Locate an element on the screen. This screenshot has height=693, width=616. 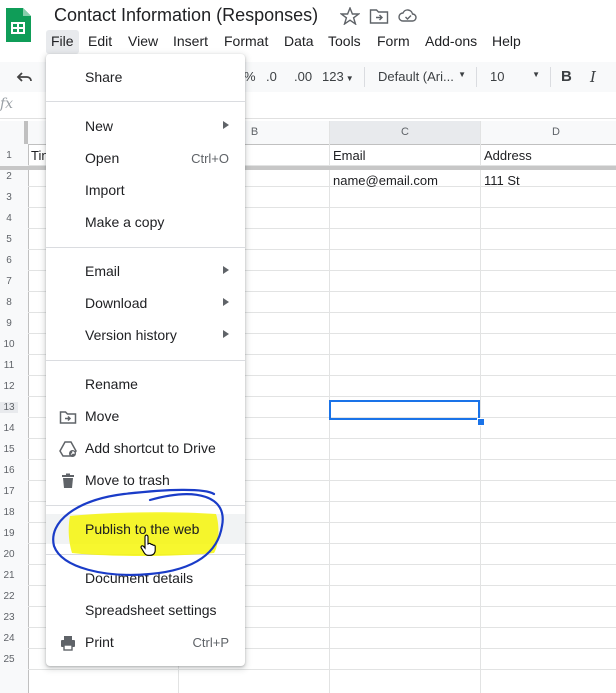
menu-item-download: Download is located at coordinates (145, 303).